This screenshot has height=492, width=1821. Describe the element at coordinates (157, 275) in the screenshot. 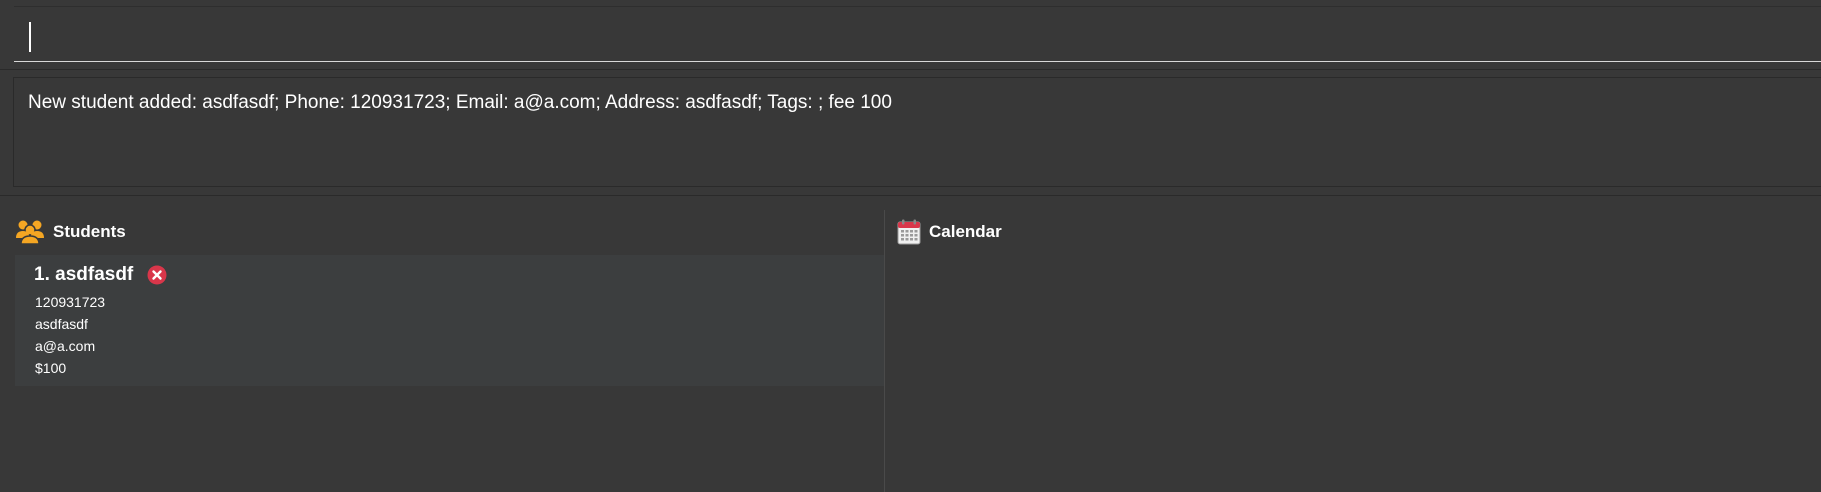

I see `remove-icon` at that location.